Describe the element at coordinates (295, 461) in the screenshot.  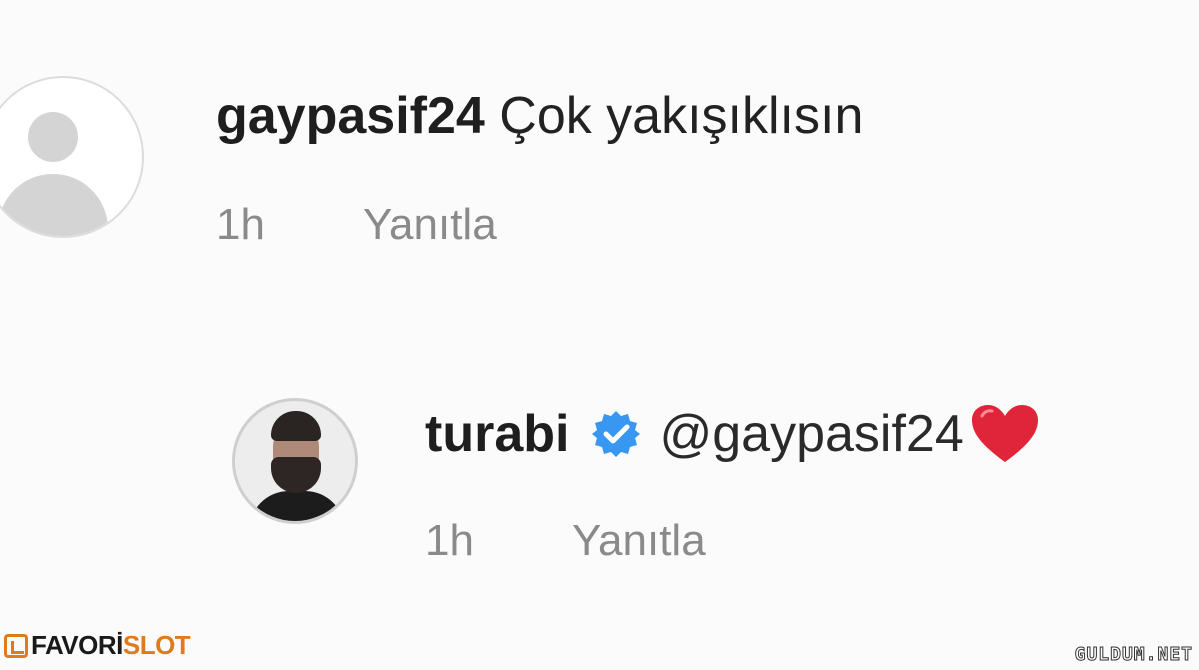
I see `turabi-avatar` at that location.